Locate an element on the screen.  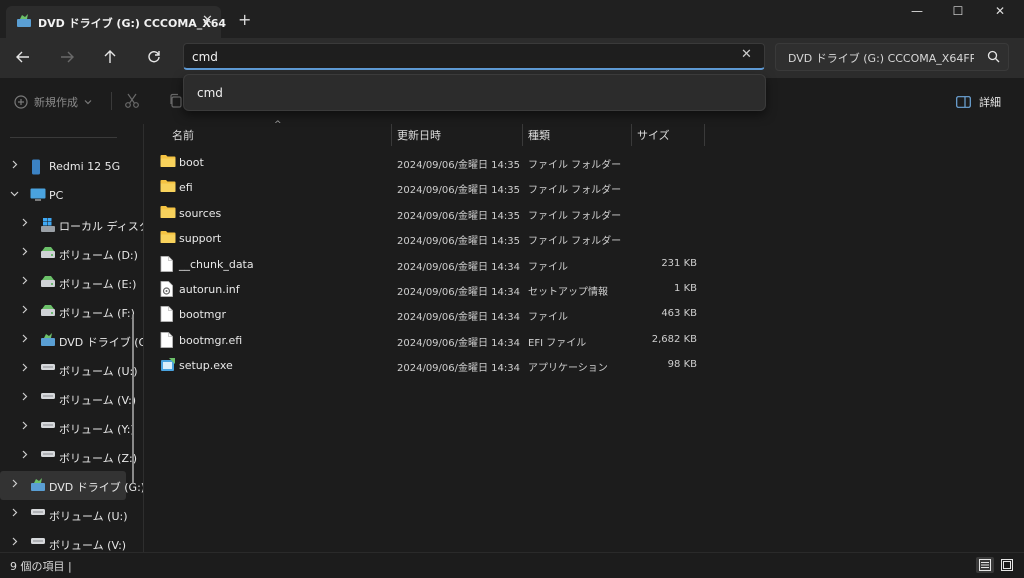
sidebar-item: PC is located at coordinates (63, 195).